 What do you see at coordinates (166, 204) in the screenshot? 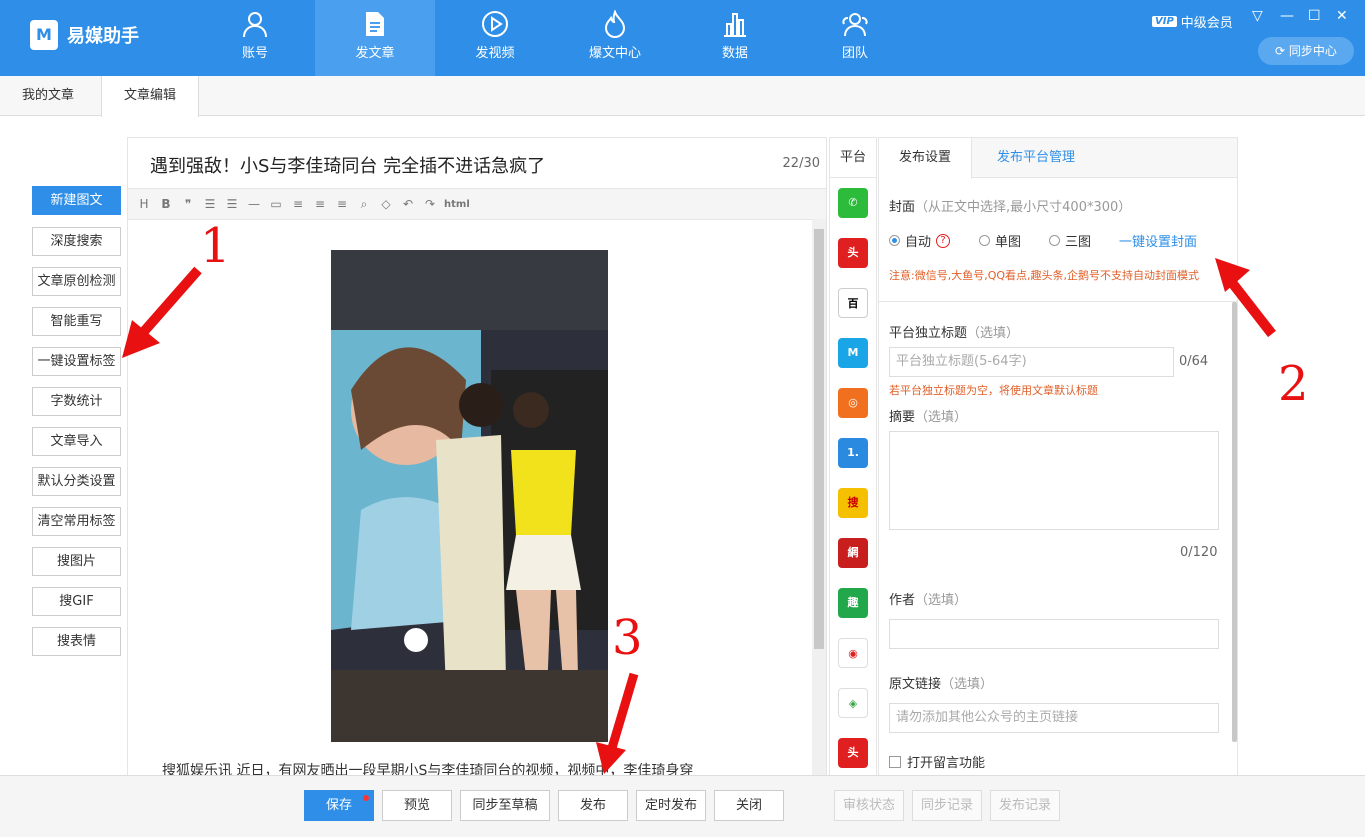
I see `bold-icon: B` at bounding box center [166, 204].